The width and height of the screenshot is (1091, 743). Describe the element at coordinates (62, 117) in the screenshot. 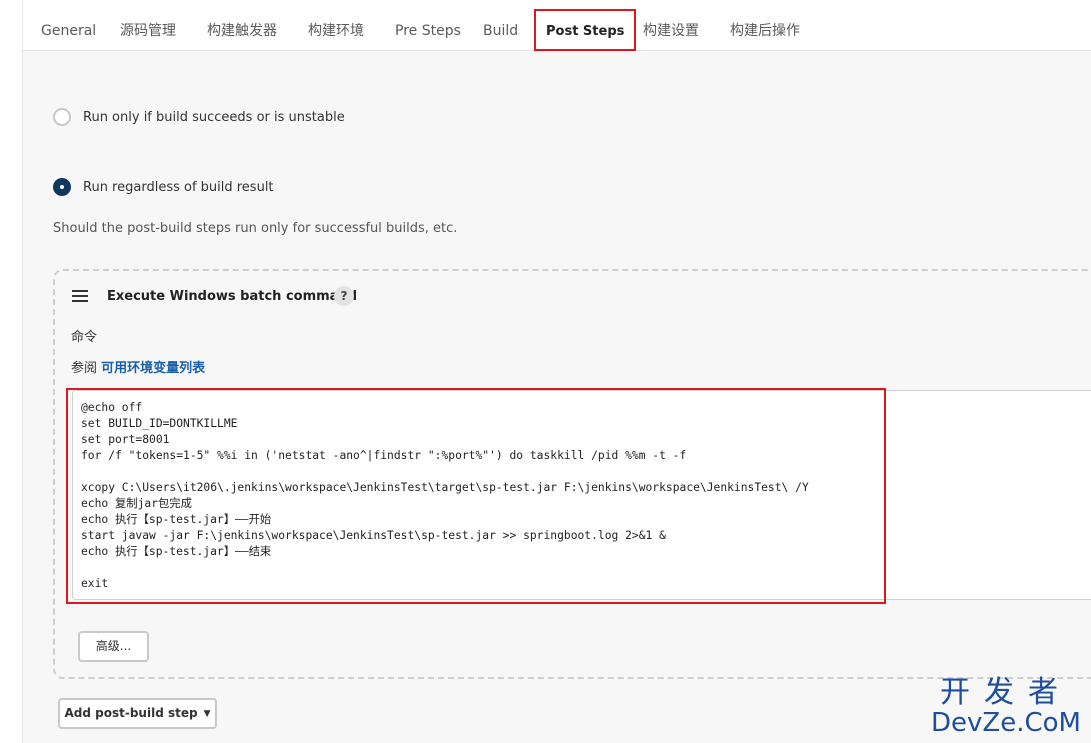

I see `radio-button` at that location.